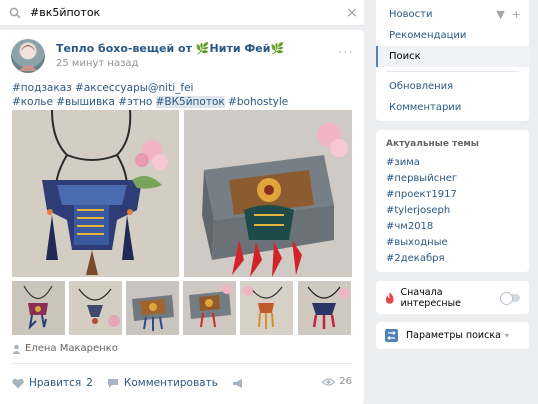  Describe the element at coordinates (190, 102) in the screenshot. I see `highlighted-hashtag: #ВК5йпоток` at that location.